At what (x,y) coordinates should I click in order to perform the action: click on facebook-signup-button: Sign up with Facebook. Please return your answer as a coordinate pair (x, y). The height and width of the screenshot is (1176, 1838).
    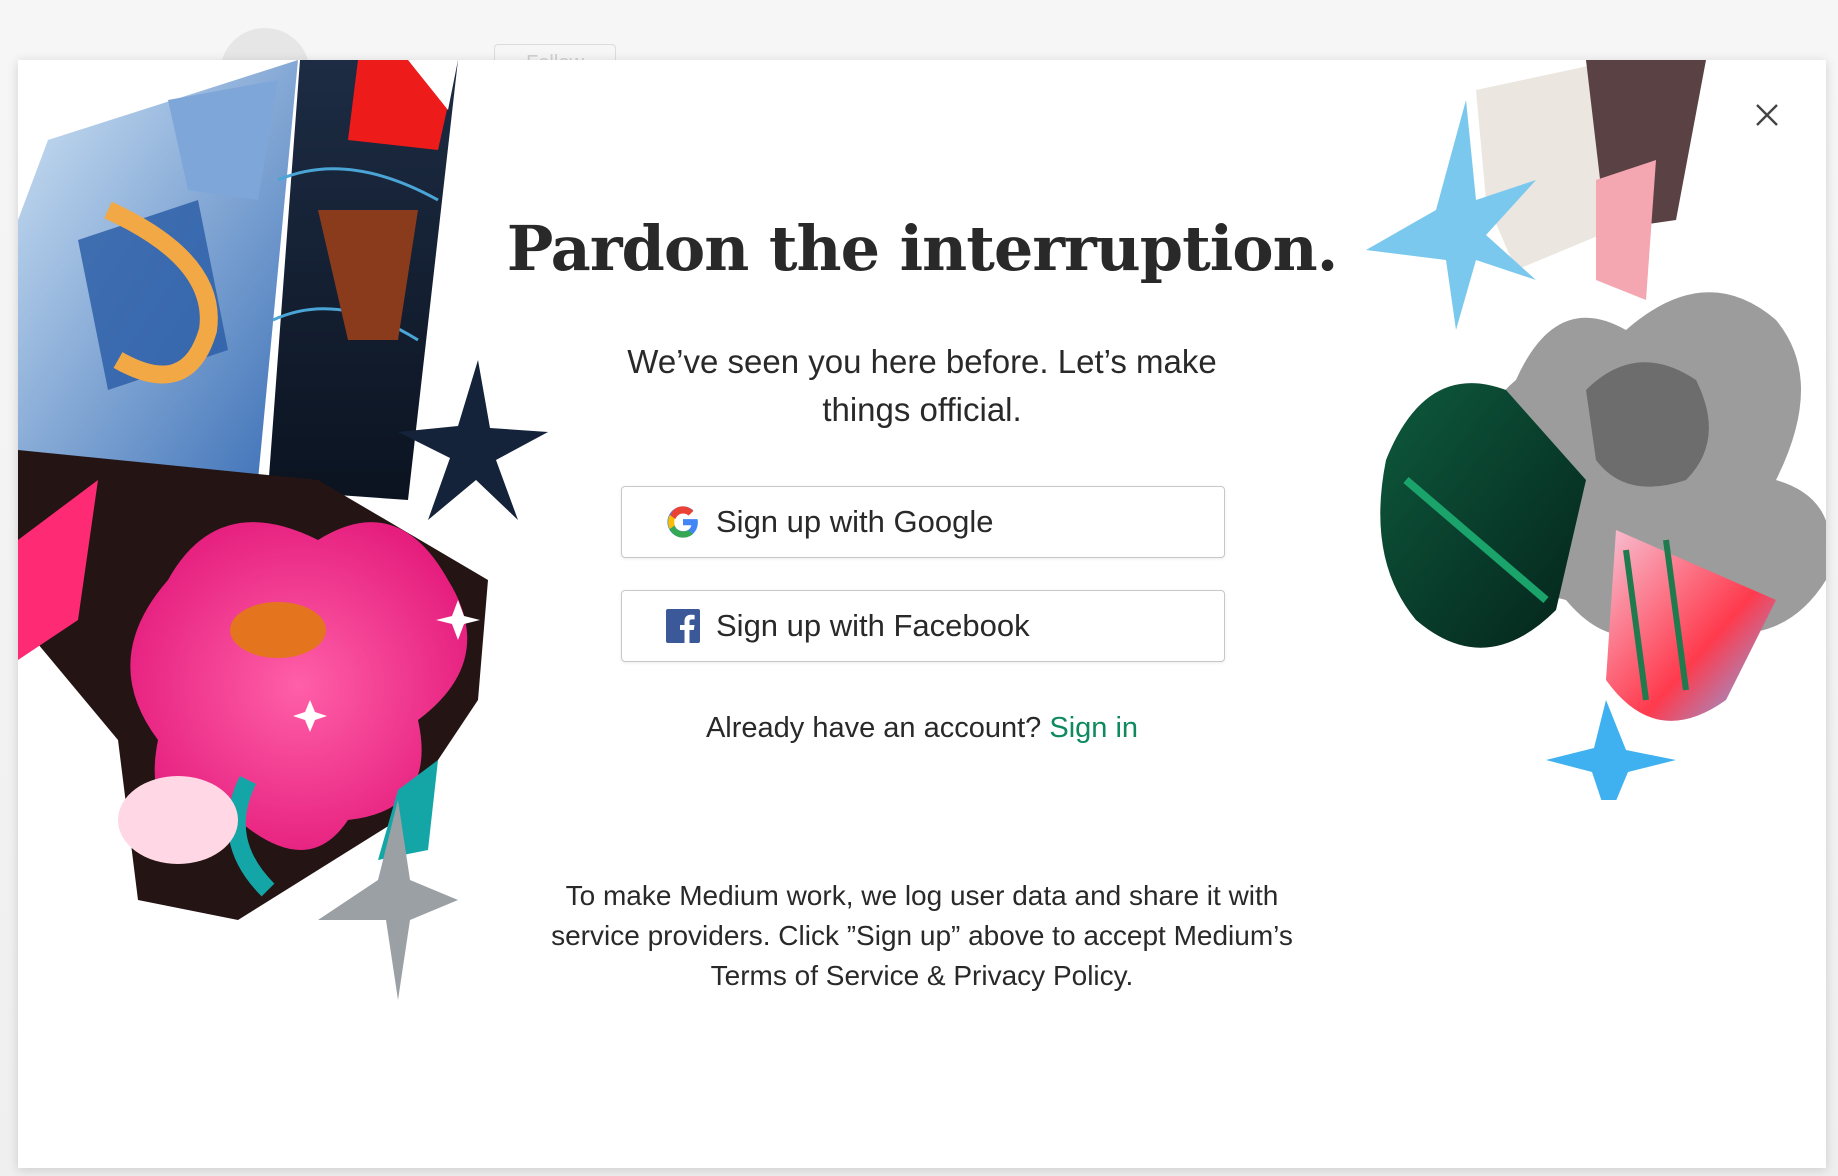
    Looking at the image, I should click on (923, 626).